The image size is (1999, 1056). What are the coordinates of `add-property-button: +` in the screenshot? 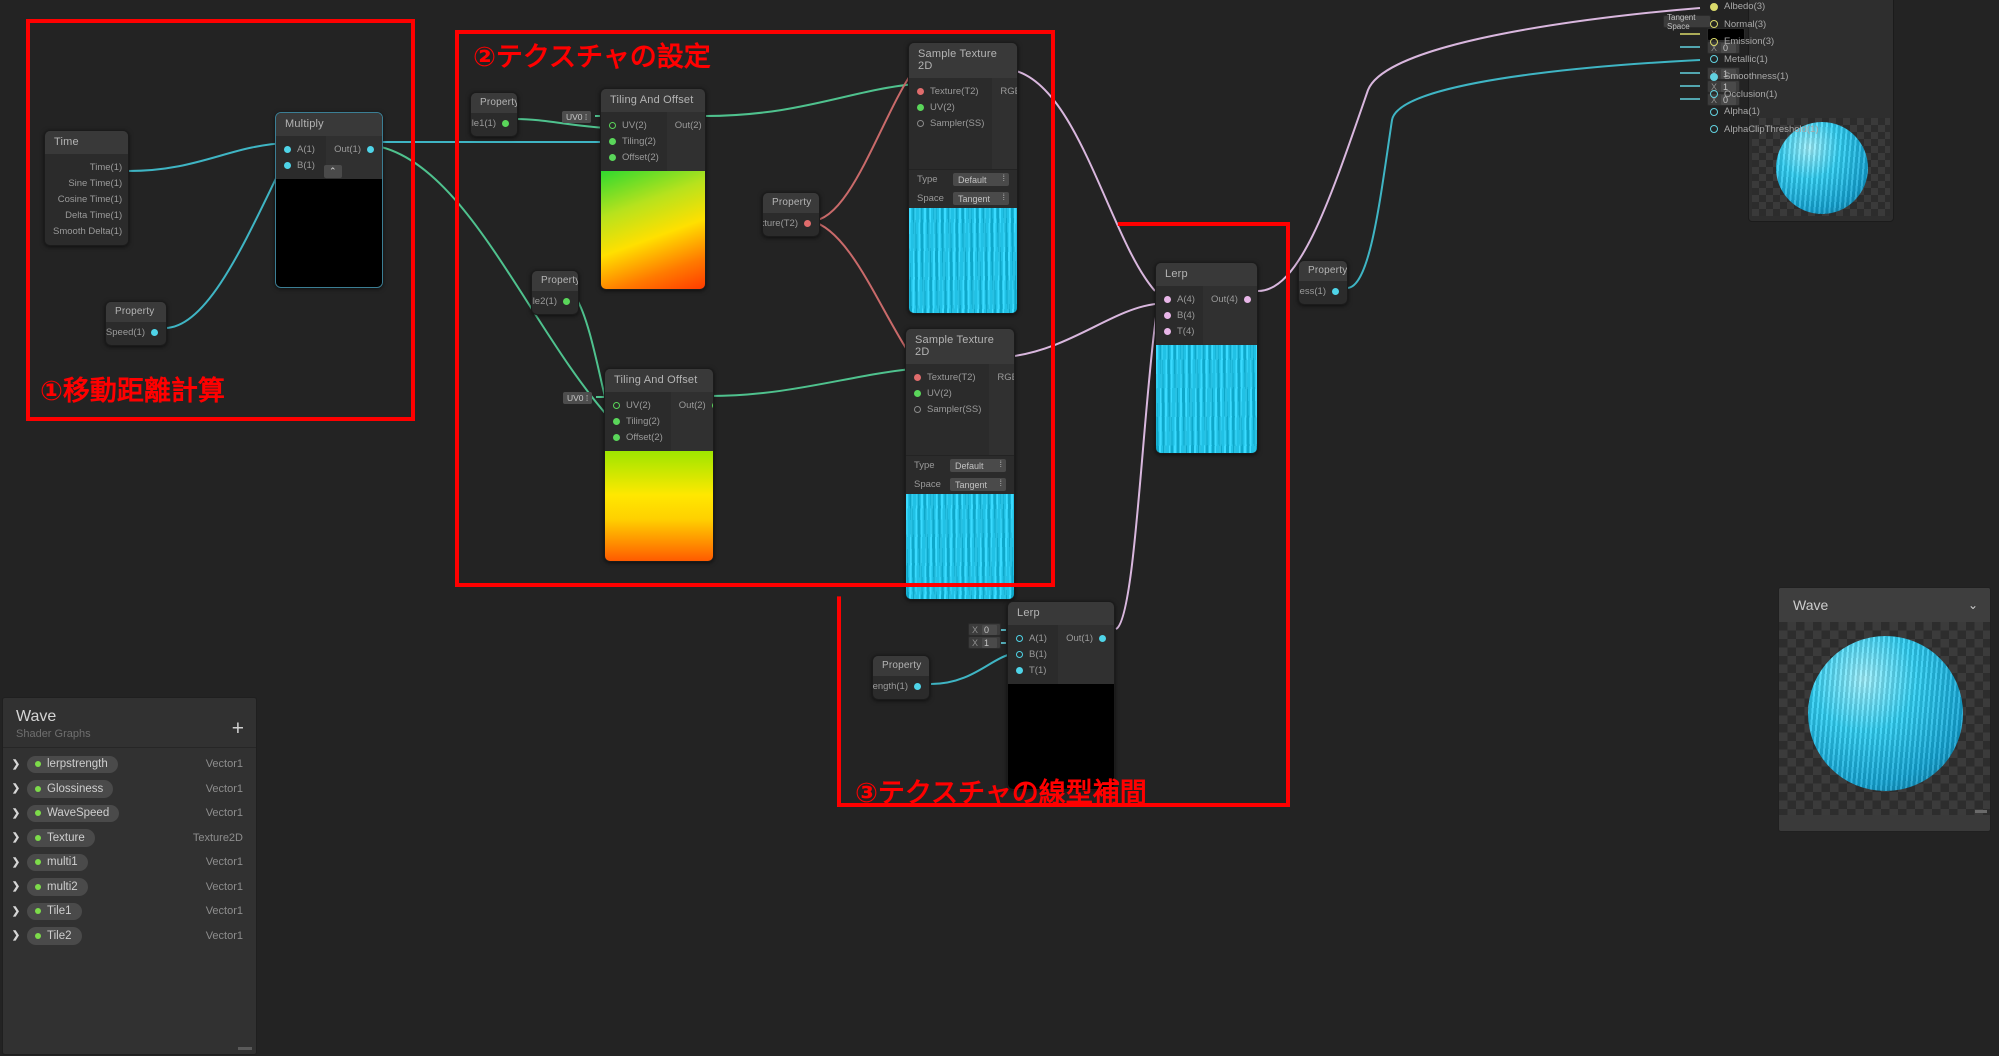 It's located at (238, 728).